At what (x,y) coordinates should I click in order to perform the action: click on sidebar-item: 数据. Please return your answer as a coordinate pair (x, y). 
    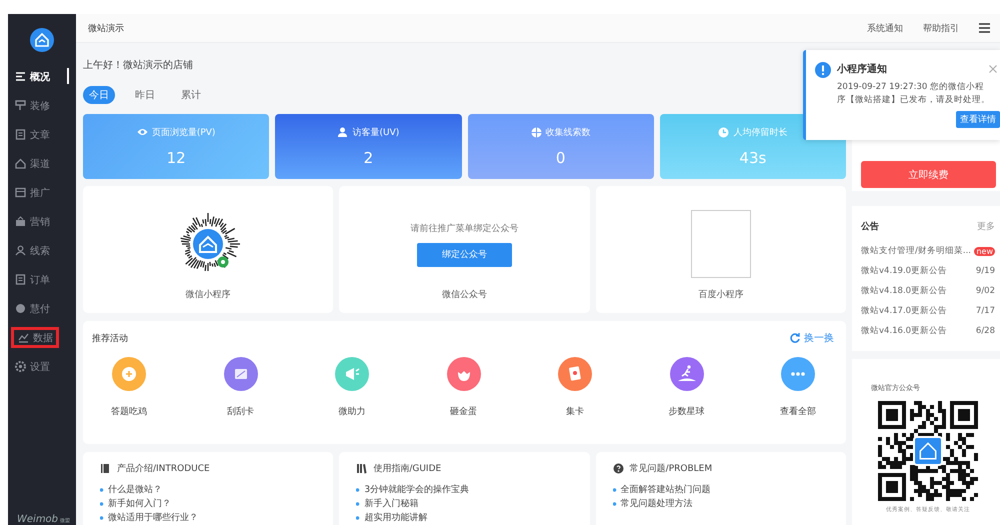
    Looking at the image, I should click on (35, 337).